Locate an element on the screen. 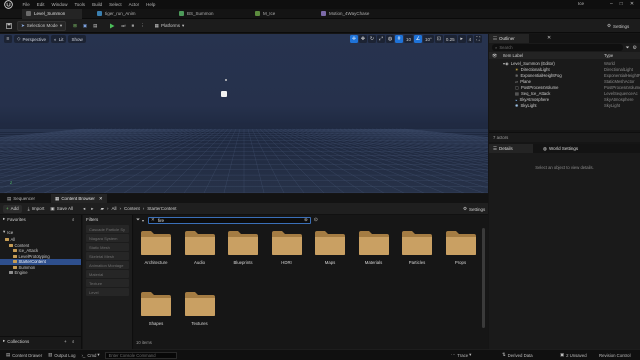  revision-control-button: Revision Control is located at coordinates (615, 355).